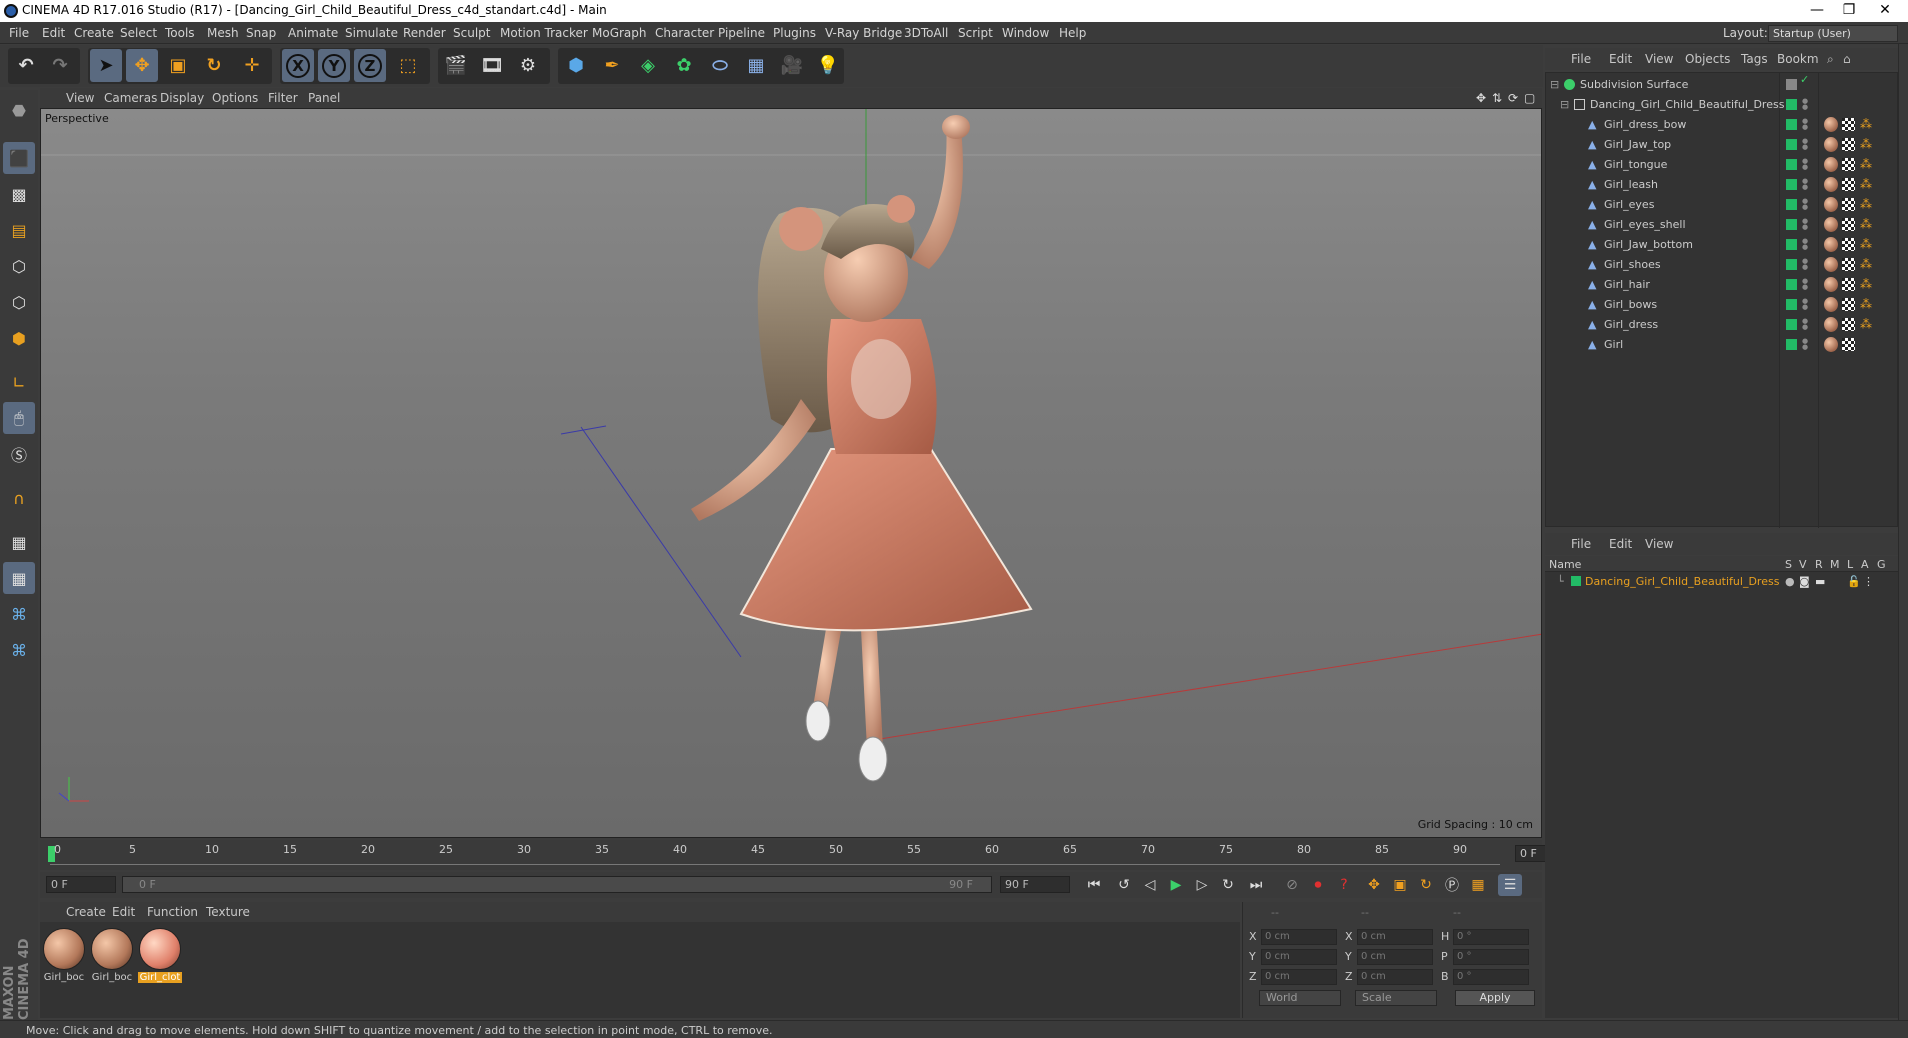 The height and width of the screenshot is (1038, 1908). I want to click on viewport-maximize-icon: ▢, so click(1529, 98).